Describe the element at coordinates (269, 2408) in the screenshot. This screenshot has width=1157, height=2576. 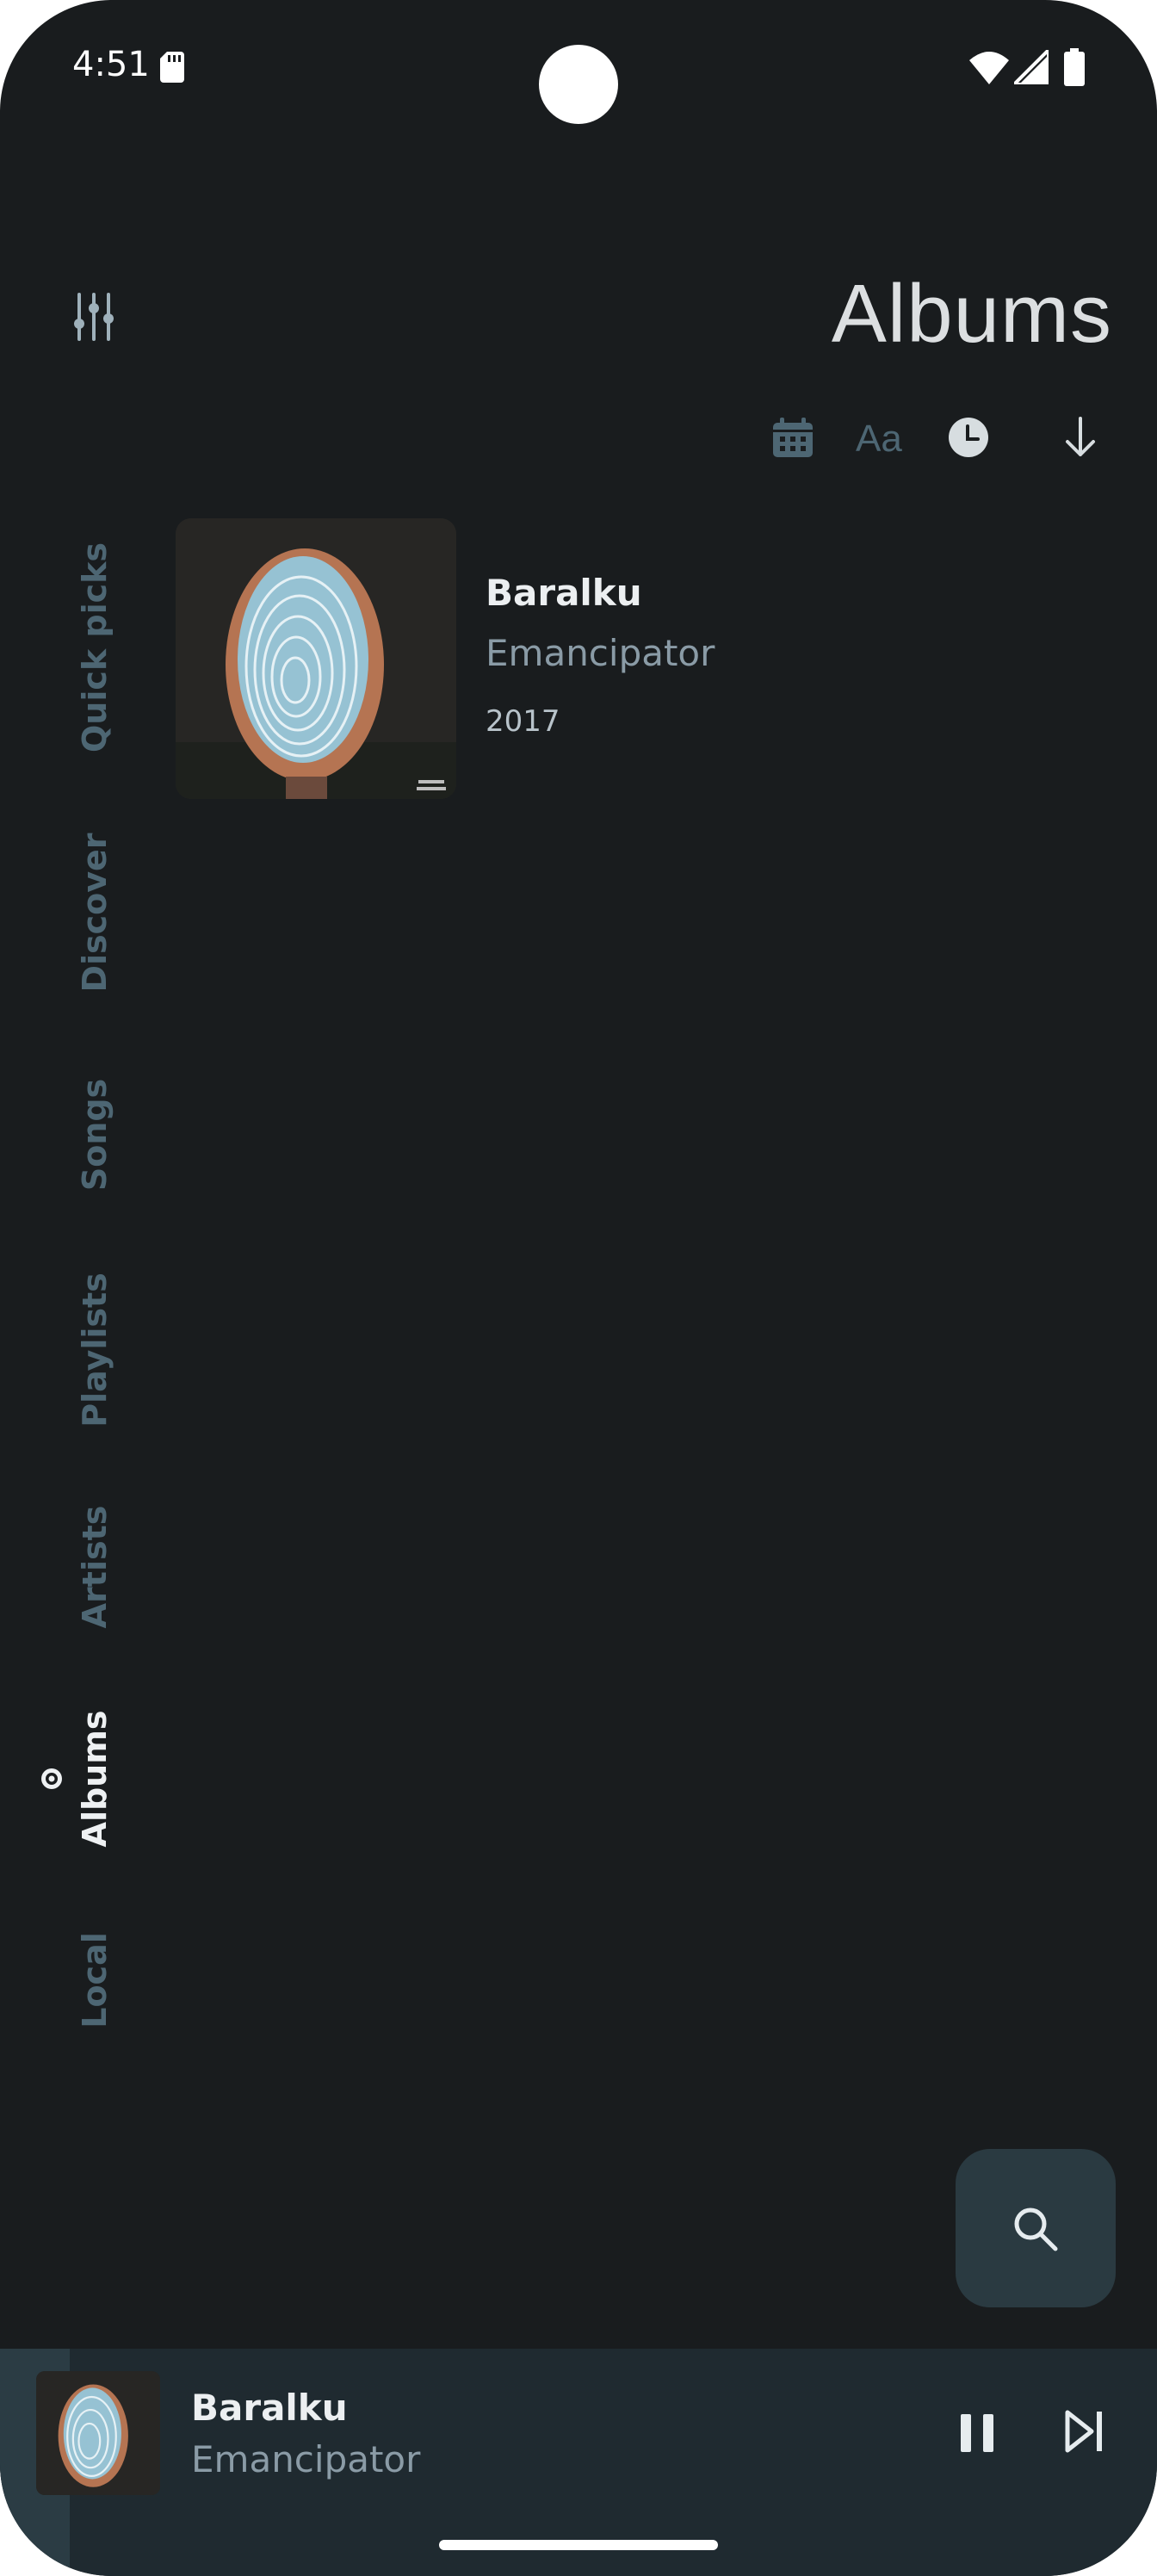
I see `mini-player-title: Baralku` at that location.